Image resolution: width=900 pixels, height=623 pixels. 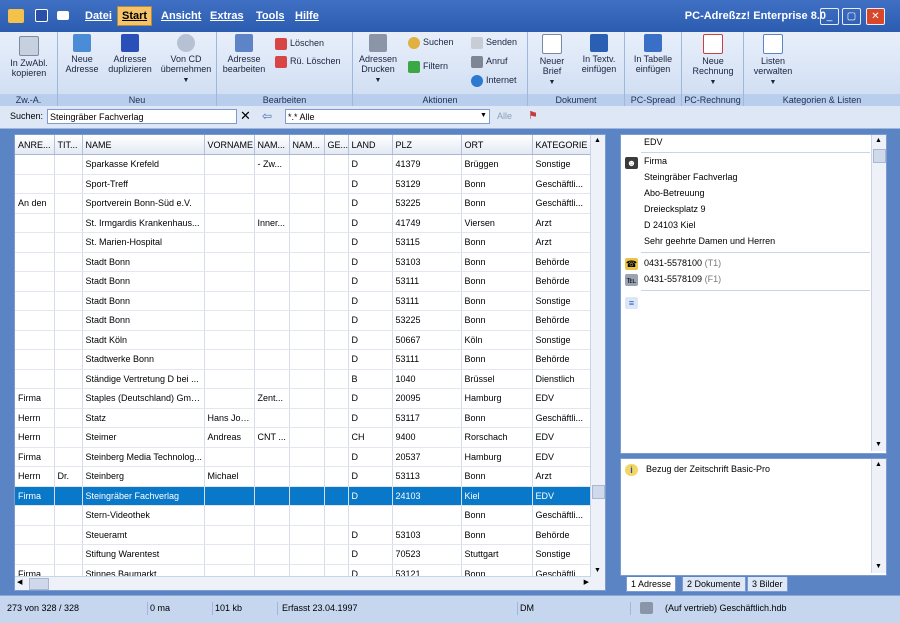 I want to click on table-row: Stadt Bonn D 53111 Bonn Sonstige, so click(x=303, y=301).